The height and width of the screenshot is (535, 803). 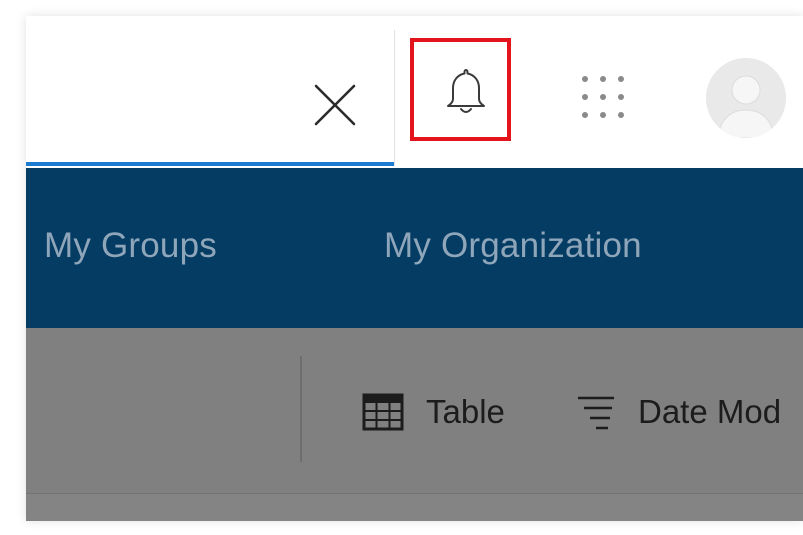 I want to click on close-icon, so click(x=335, y=105).